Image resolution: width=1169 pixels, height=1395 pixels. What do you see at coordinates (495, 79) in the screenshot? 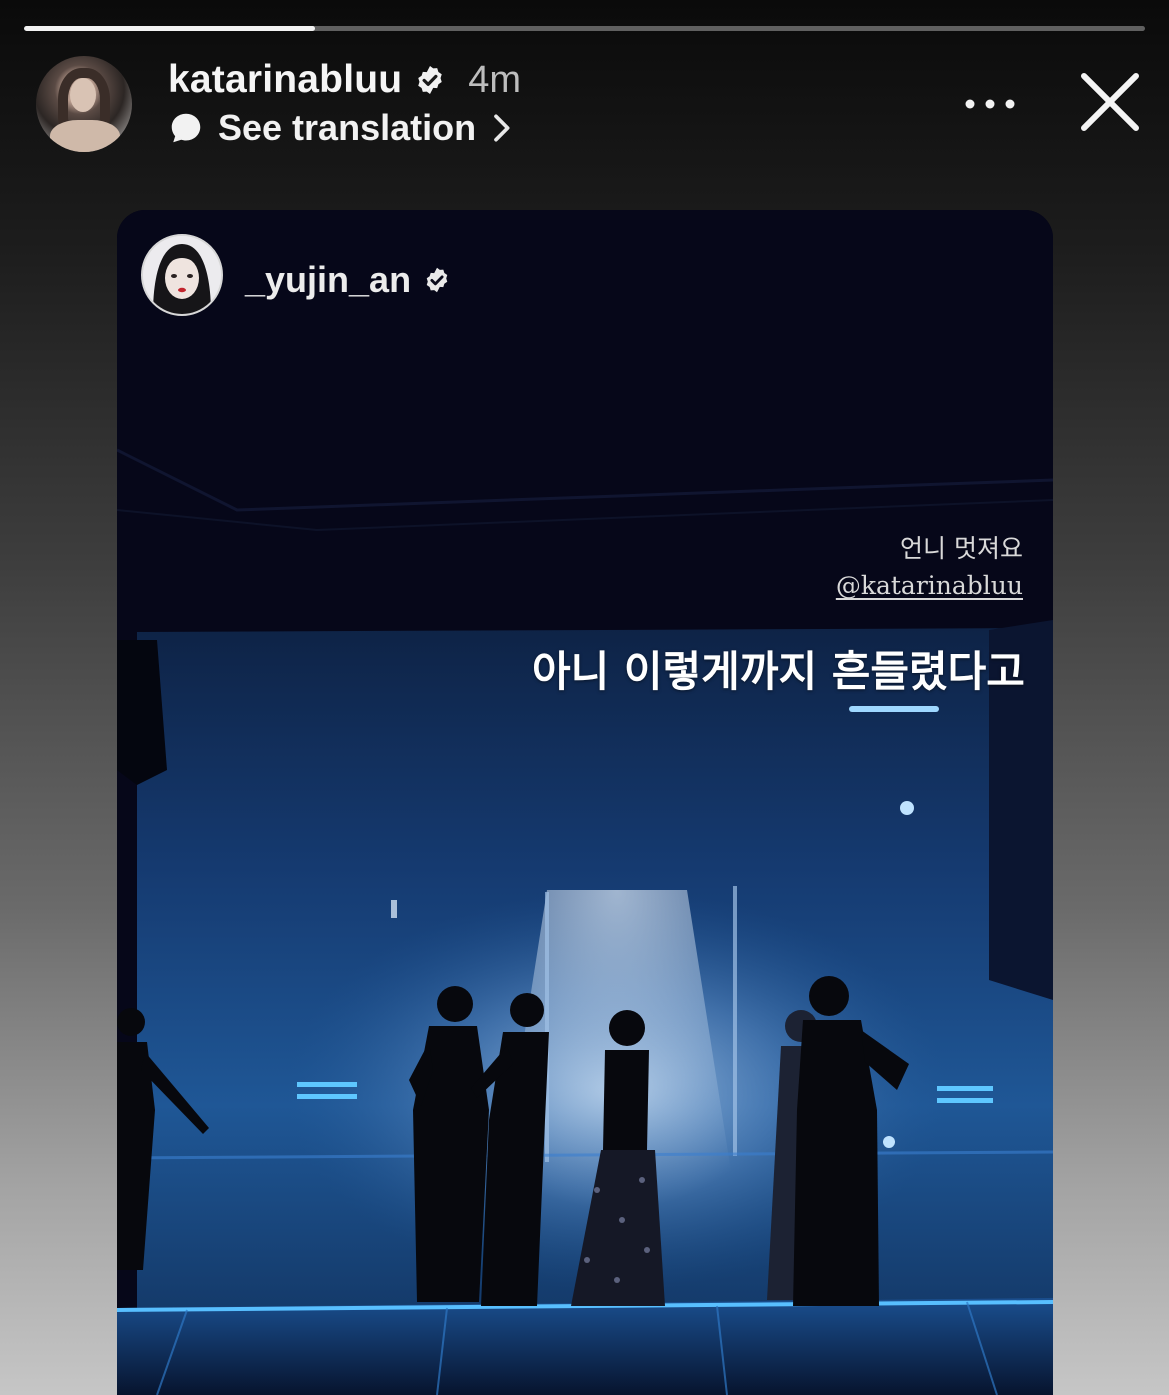
I see `story-timestamp: 4m` at bounding box center [495, 79].